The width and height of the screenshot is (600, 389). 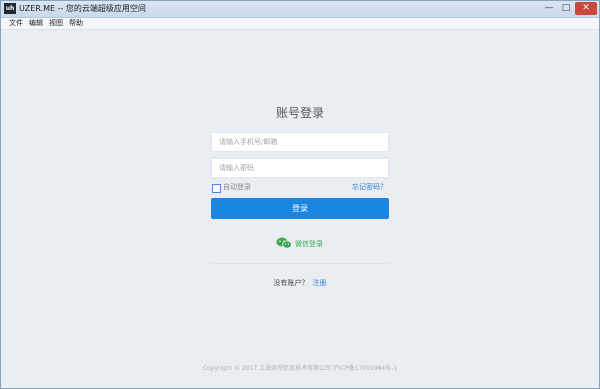 What do you see at coordinates (284, 243) in the screenshot?
I see `wechat-icon` at bounding box center [284, 243].